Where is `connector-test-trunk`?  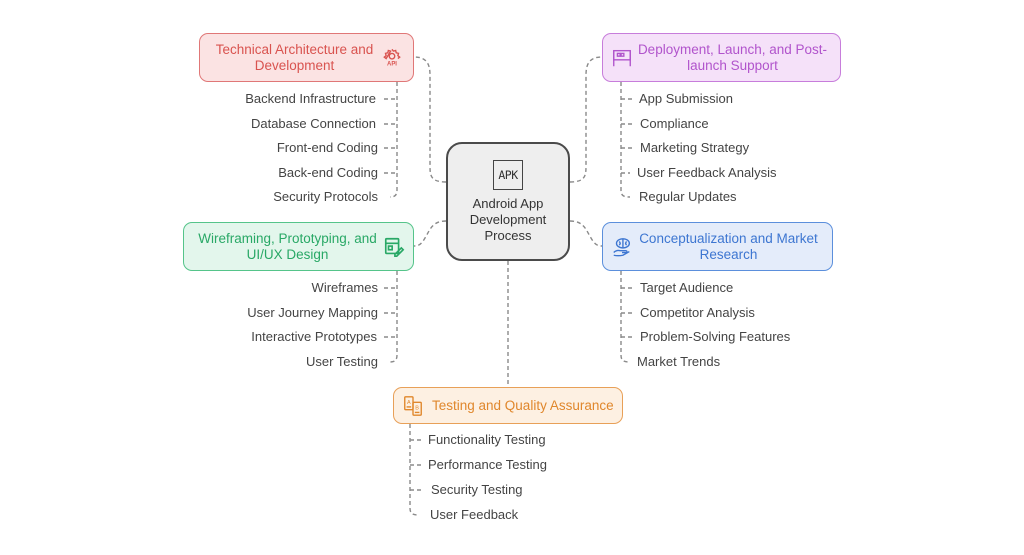
connector-test-trunk is located at coordinates (414, 470).